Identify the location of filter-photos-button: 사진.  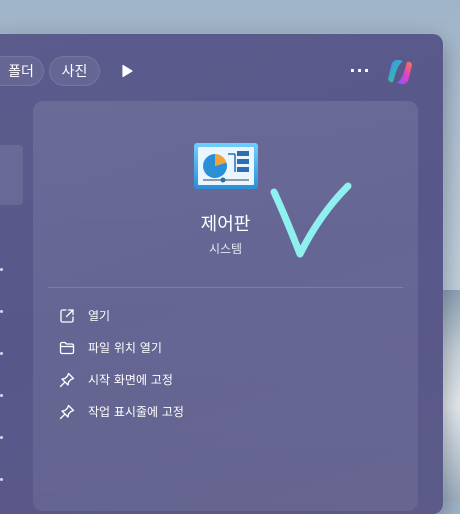
(74, 71).